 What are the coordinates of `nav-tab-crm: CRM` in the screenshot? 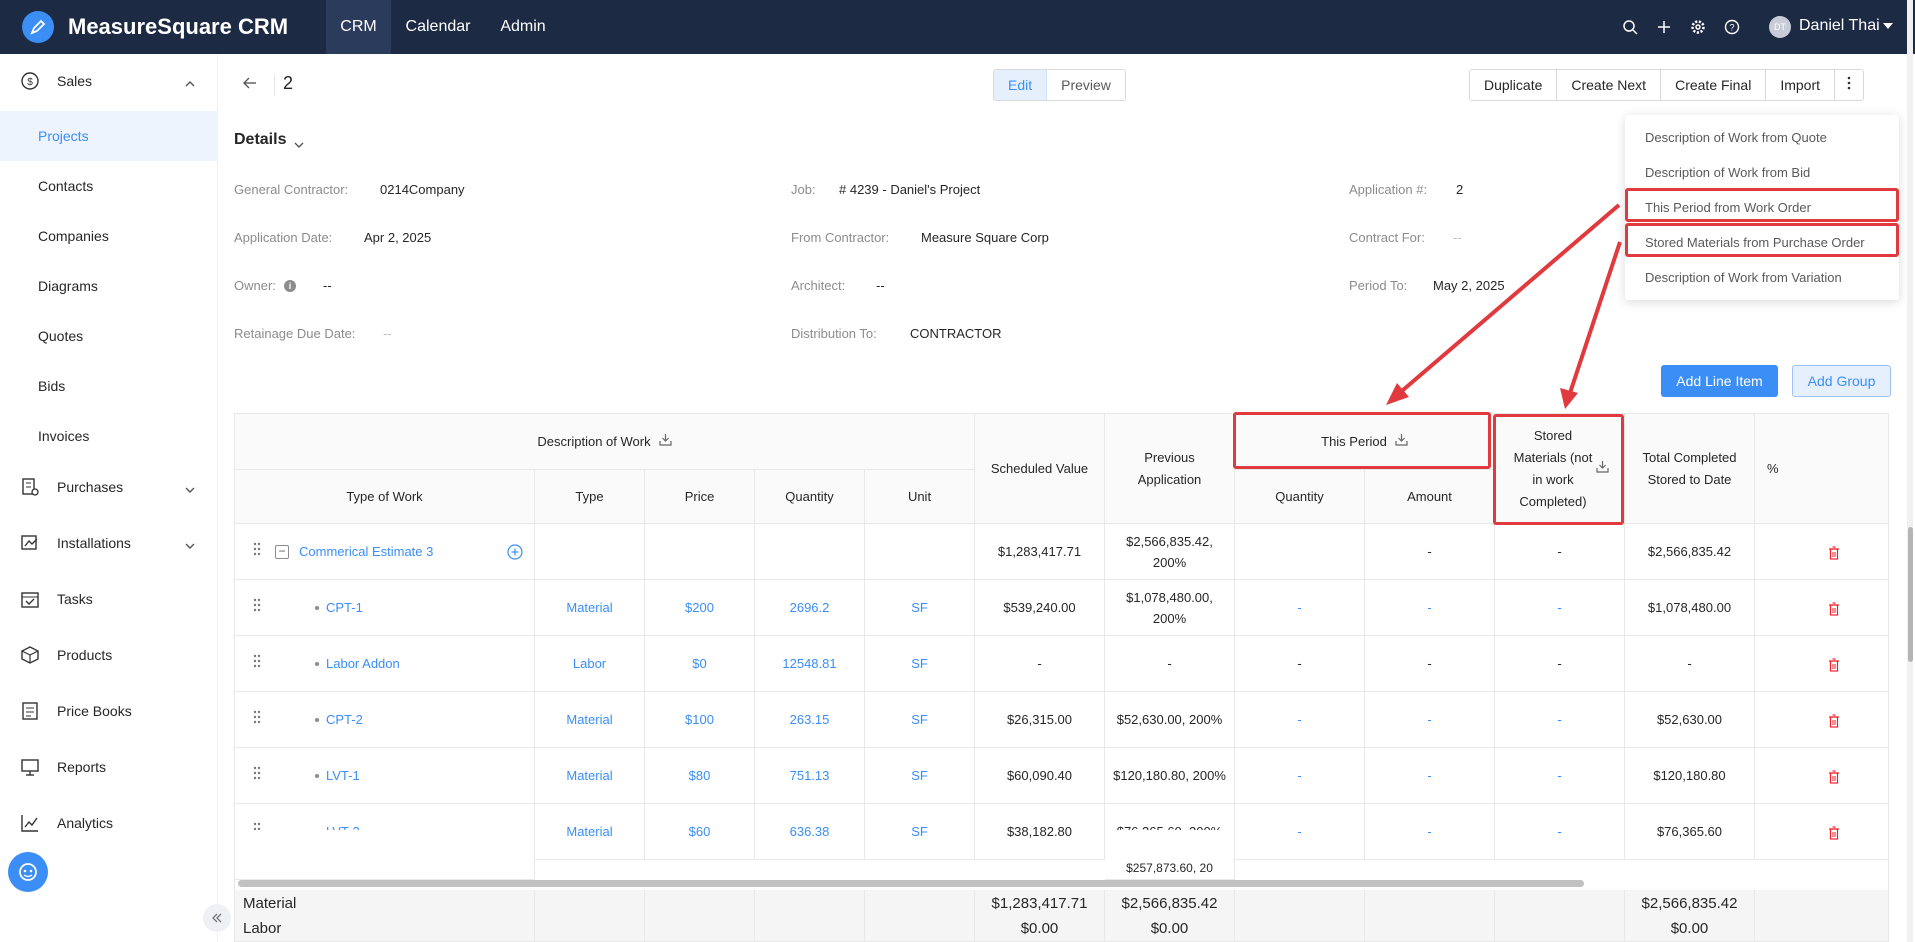 It's located at (358, 27).